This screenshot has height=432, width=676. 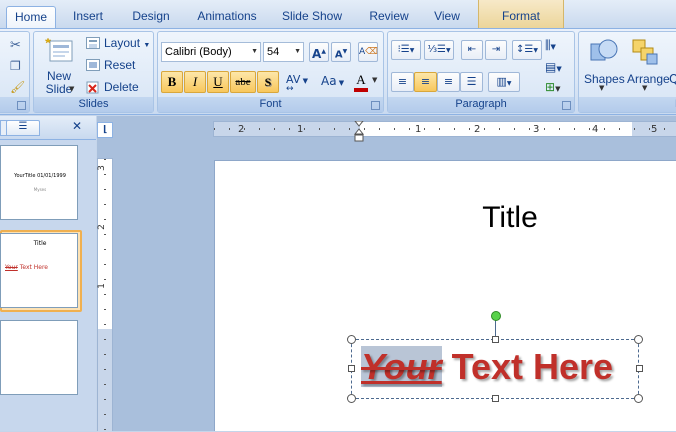 What do you see at coordinates (638, 398) in the screenshot?
I see `resize-handle-bottom-right` at bounding box center [638, 398].